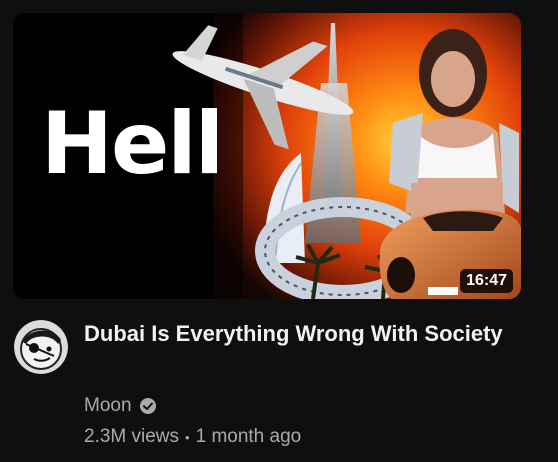  What do you see at coordinates (132, 144) in the screenshot?
I see `thumbnail-headline: Hell` at bounding box center [132, 144].